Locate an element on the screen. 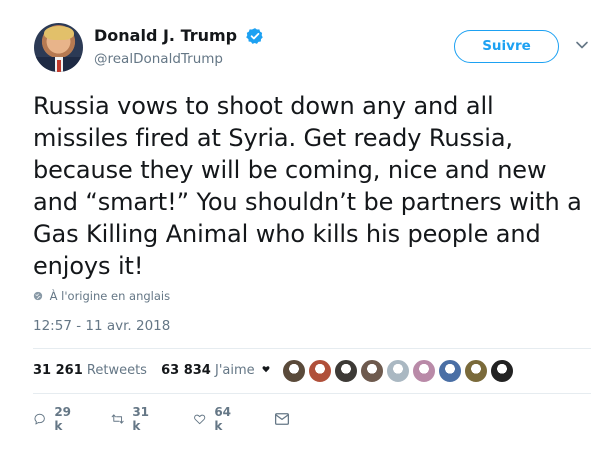 Image resolution: width=616 pixels, height=449 pixels. like-count: 64 k is located at coordinates (223, 419).